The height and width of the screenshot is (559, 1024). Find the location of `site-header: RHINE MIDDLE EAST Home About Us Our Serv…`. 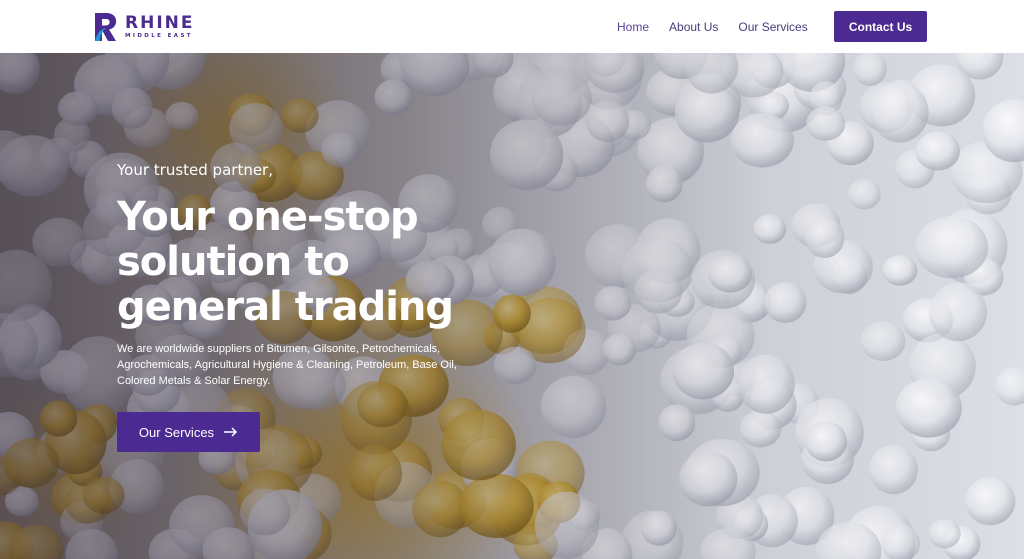

site-header: RHINE MIDDLE EAST Home About Us Our Serv… is located at coordinates (512, 26).